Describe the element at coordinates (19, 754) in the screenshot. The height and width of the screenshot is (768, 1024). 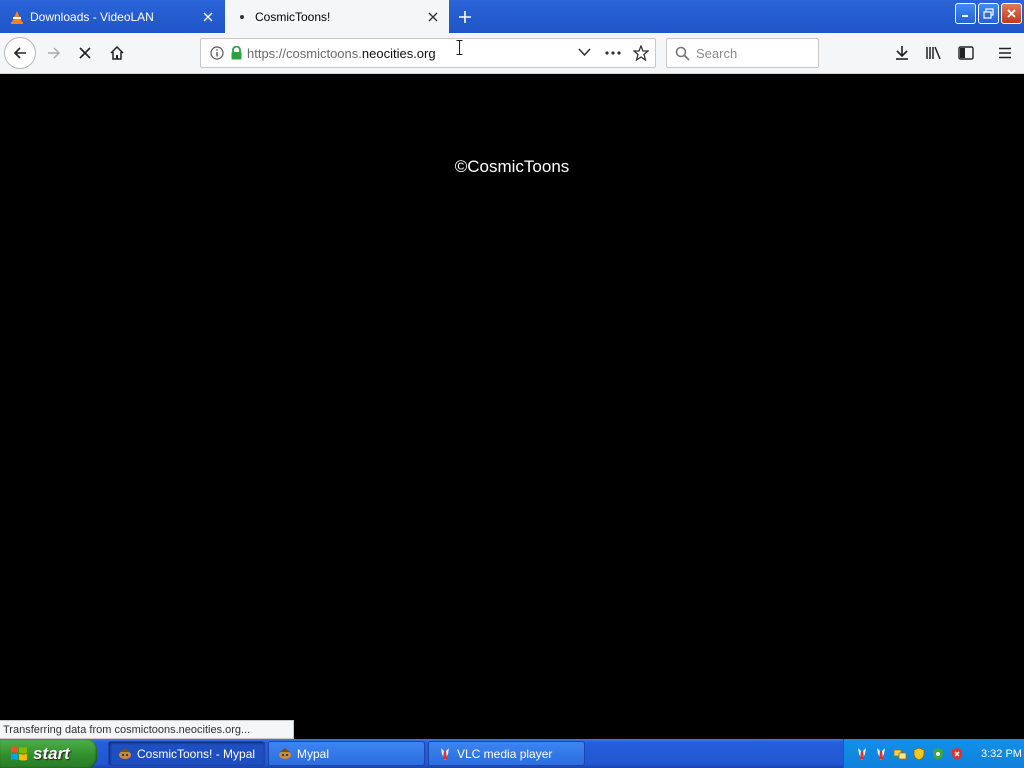
I see `windows-logo-icon` at that location.